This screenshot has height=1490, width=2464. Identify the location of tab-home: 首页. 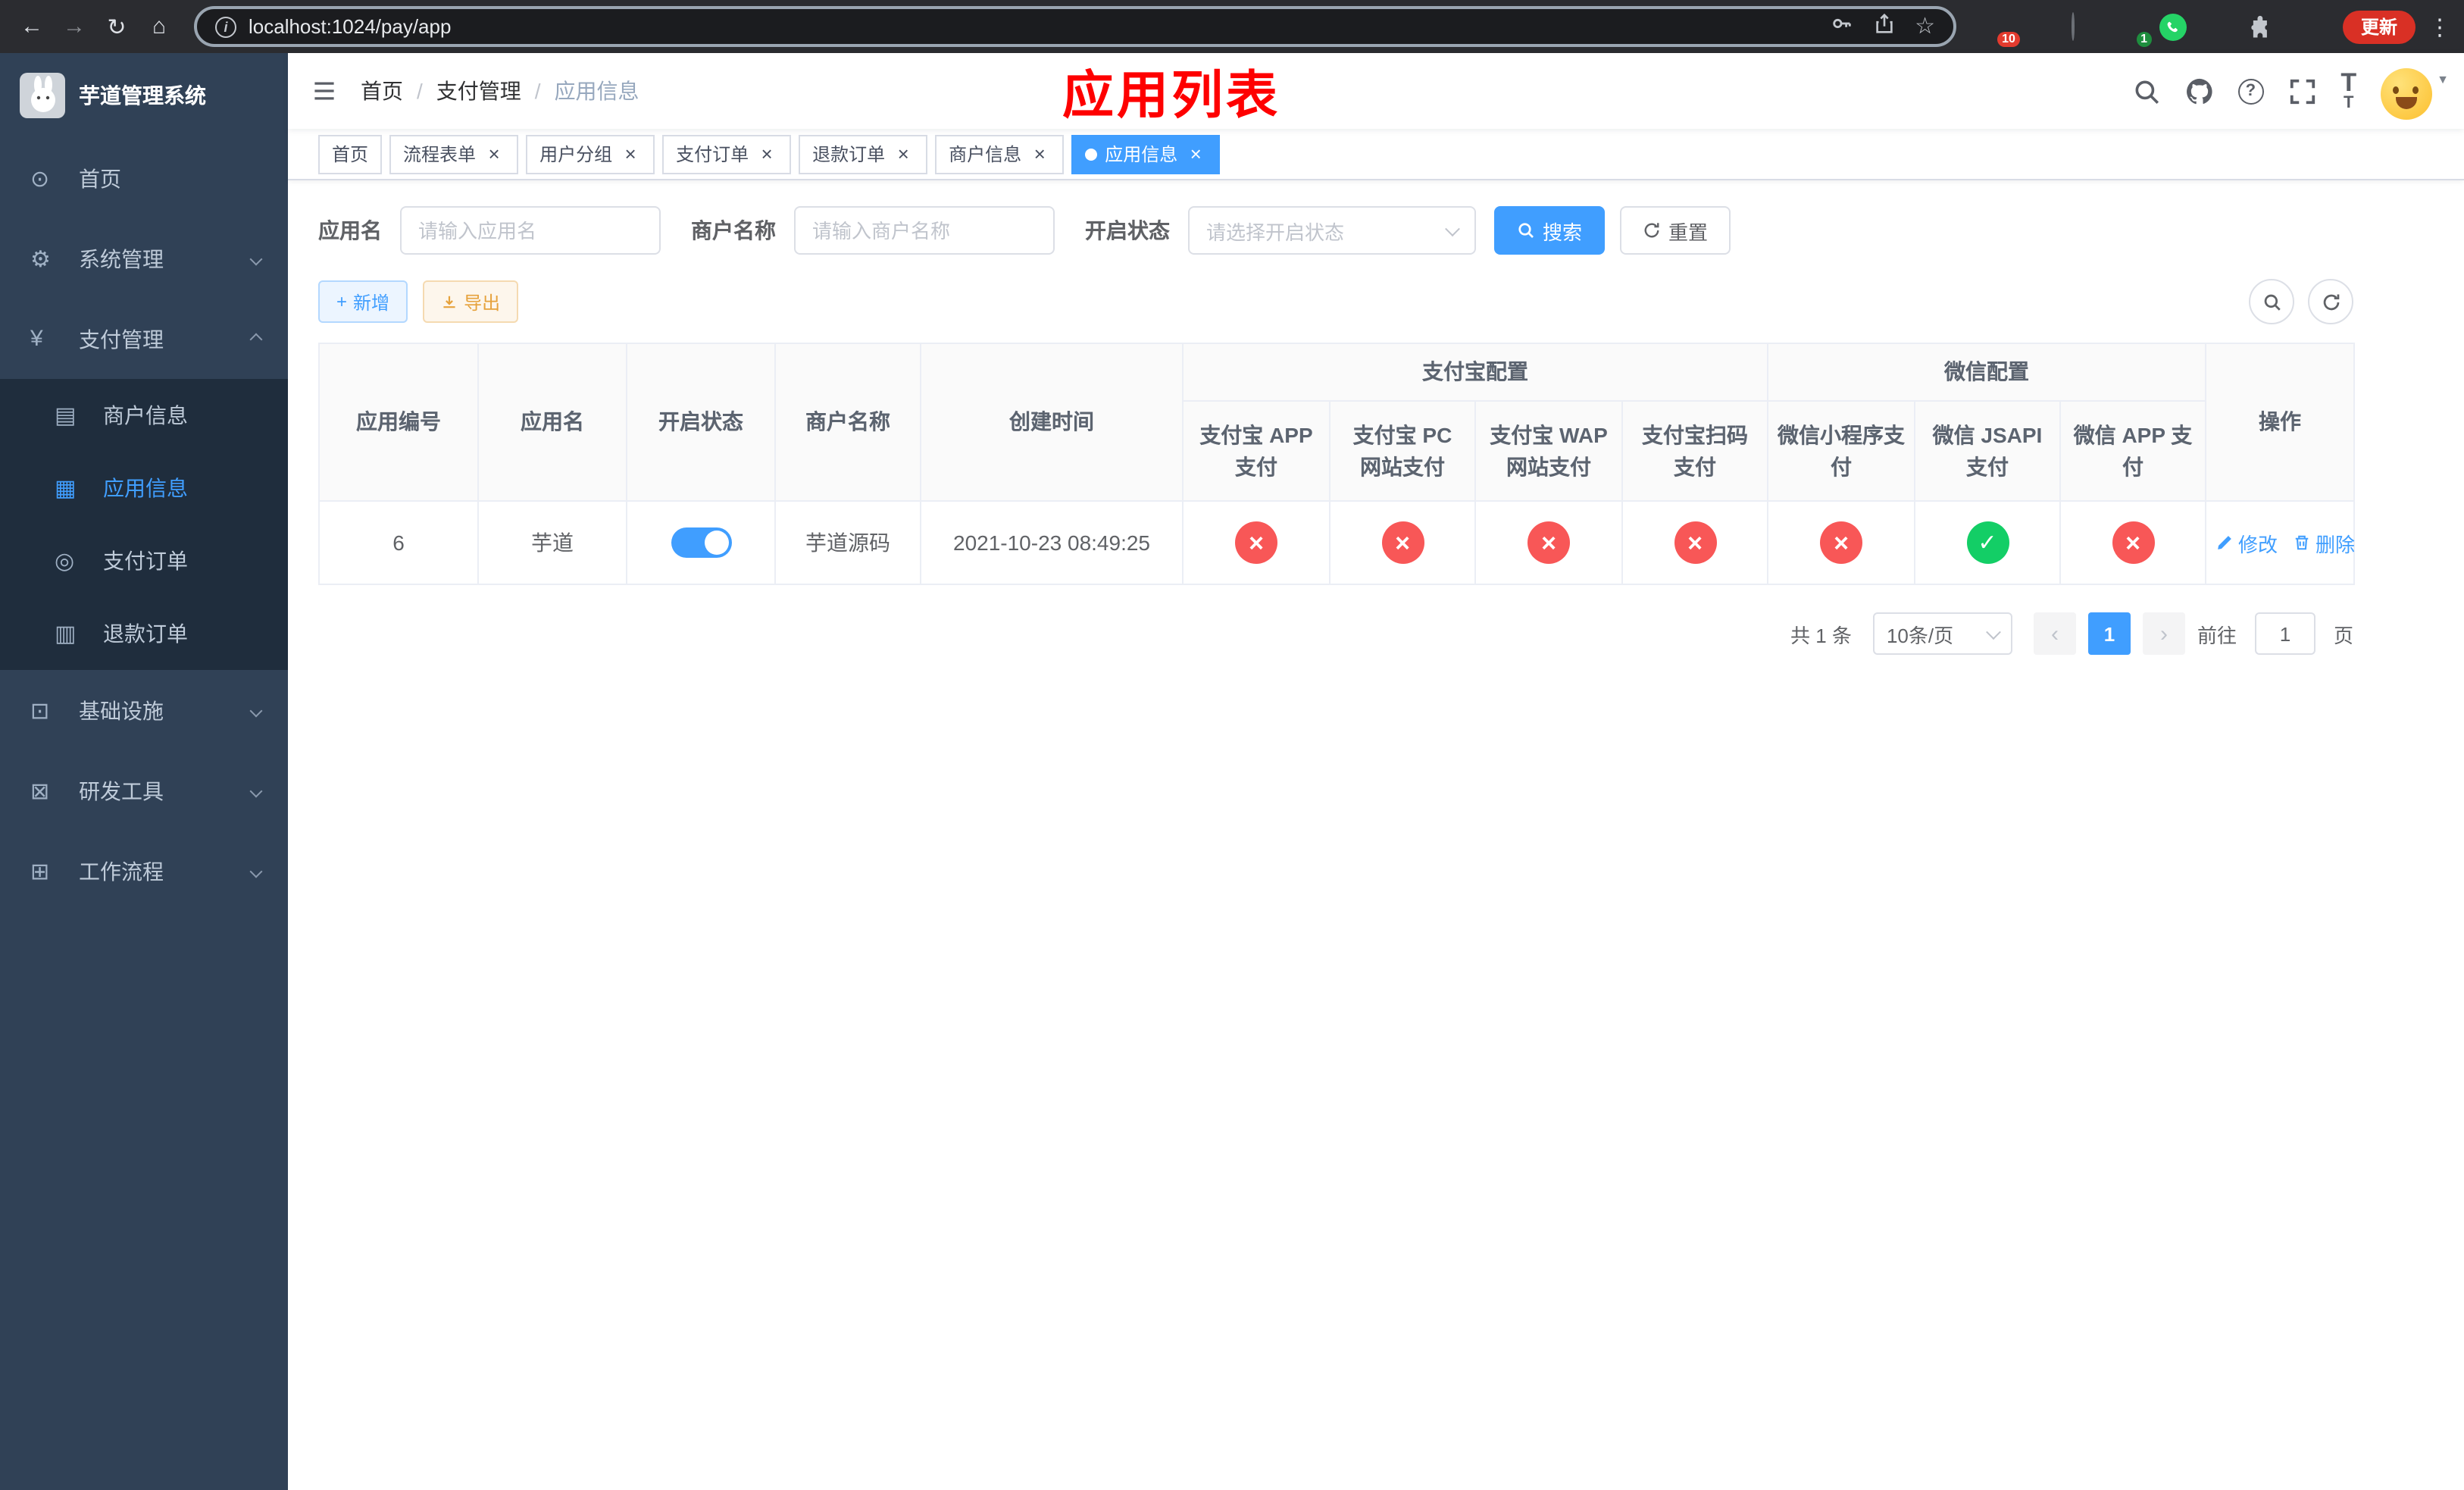
(350, 154).